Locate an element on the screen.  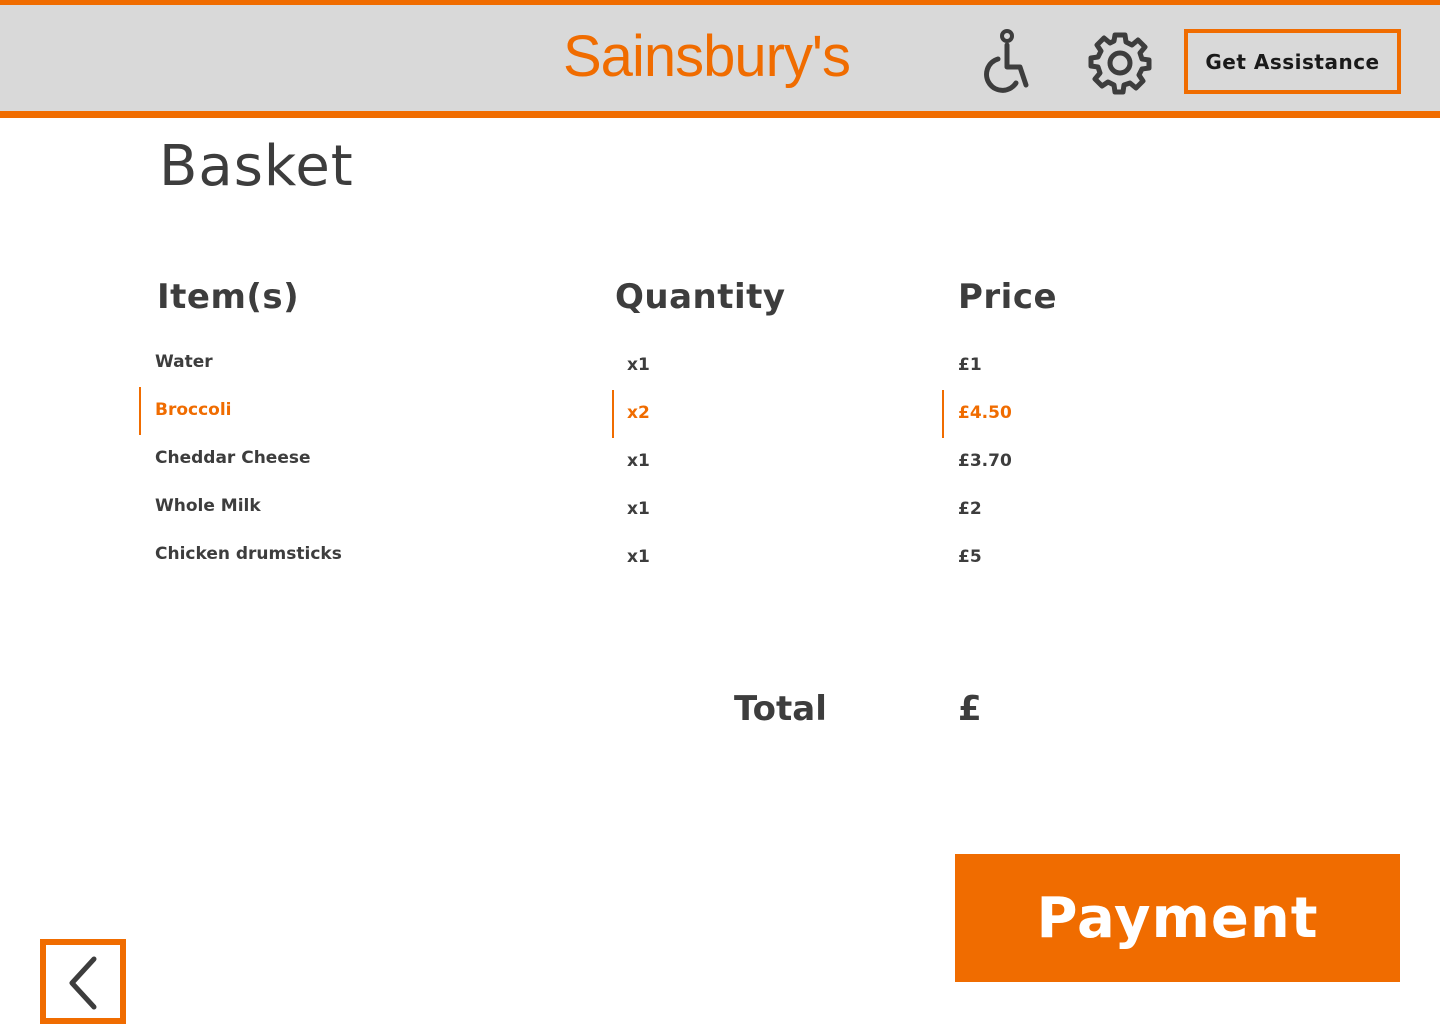
item-price-selected: £4.50 is located at coordinates (985, 413).